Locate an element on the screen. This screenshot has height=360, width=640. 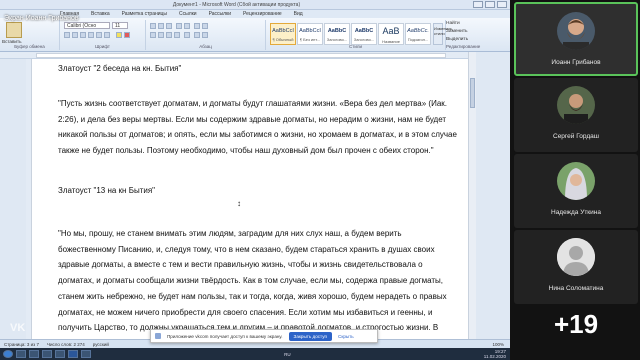
bold-icon is located at coordinates (67, 35).